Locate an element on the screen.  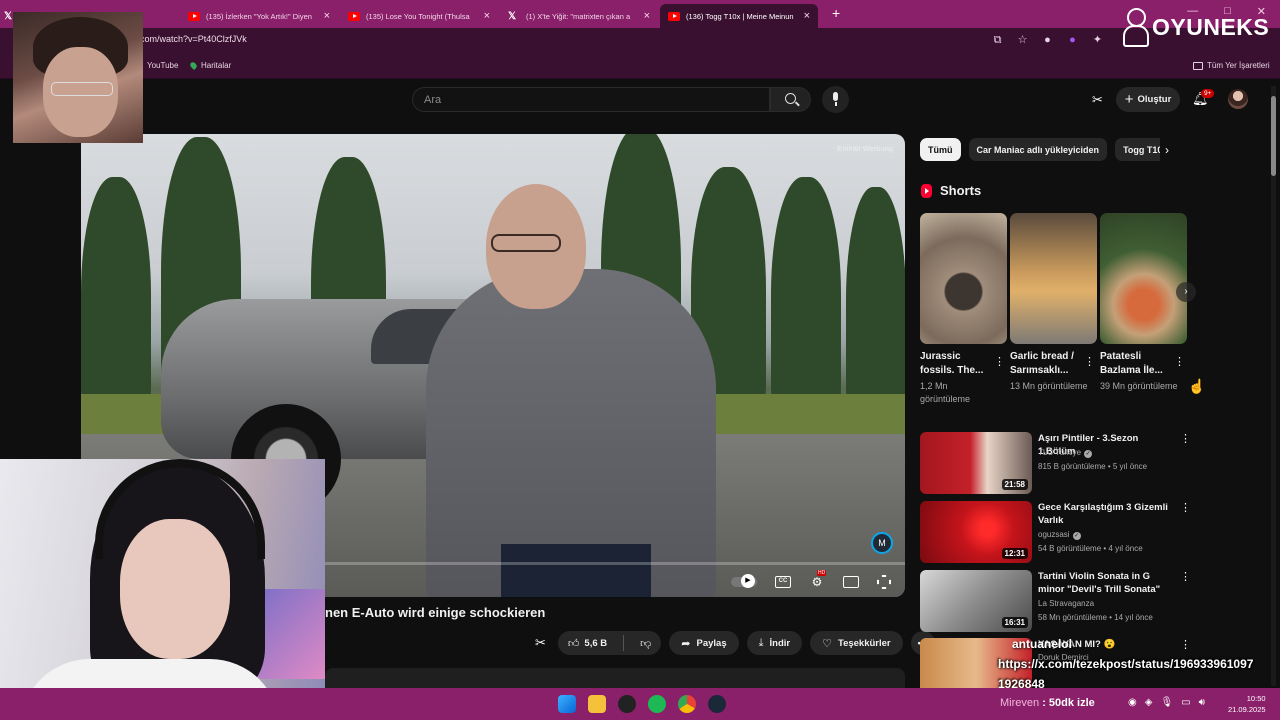
bookmark-youtube: YouTube is located at coordinates (162, 65).